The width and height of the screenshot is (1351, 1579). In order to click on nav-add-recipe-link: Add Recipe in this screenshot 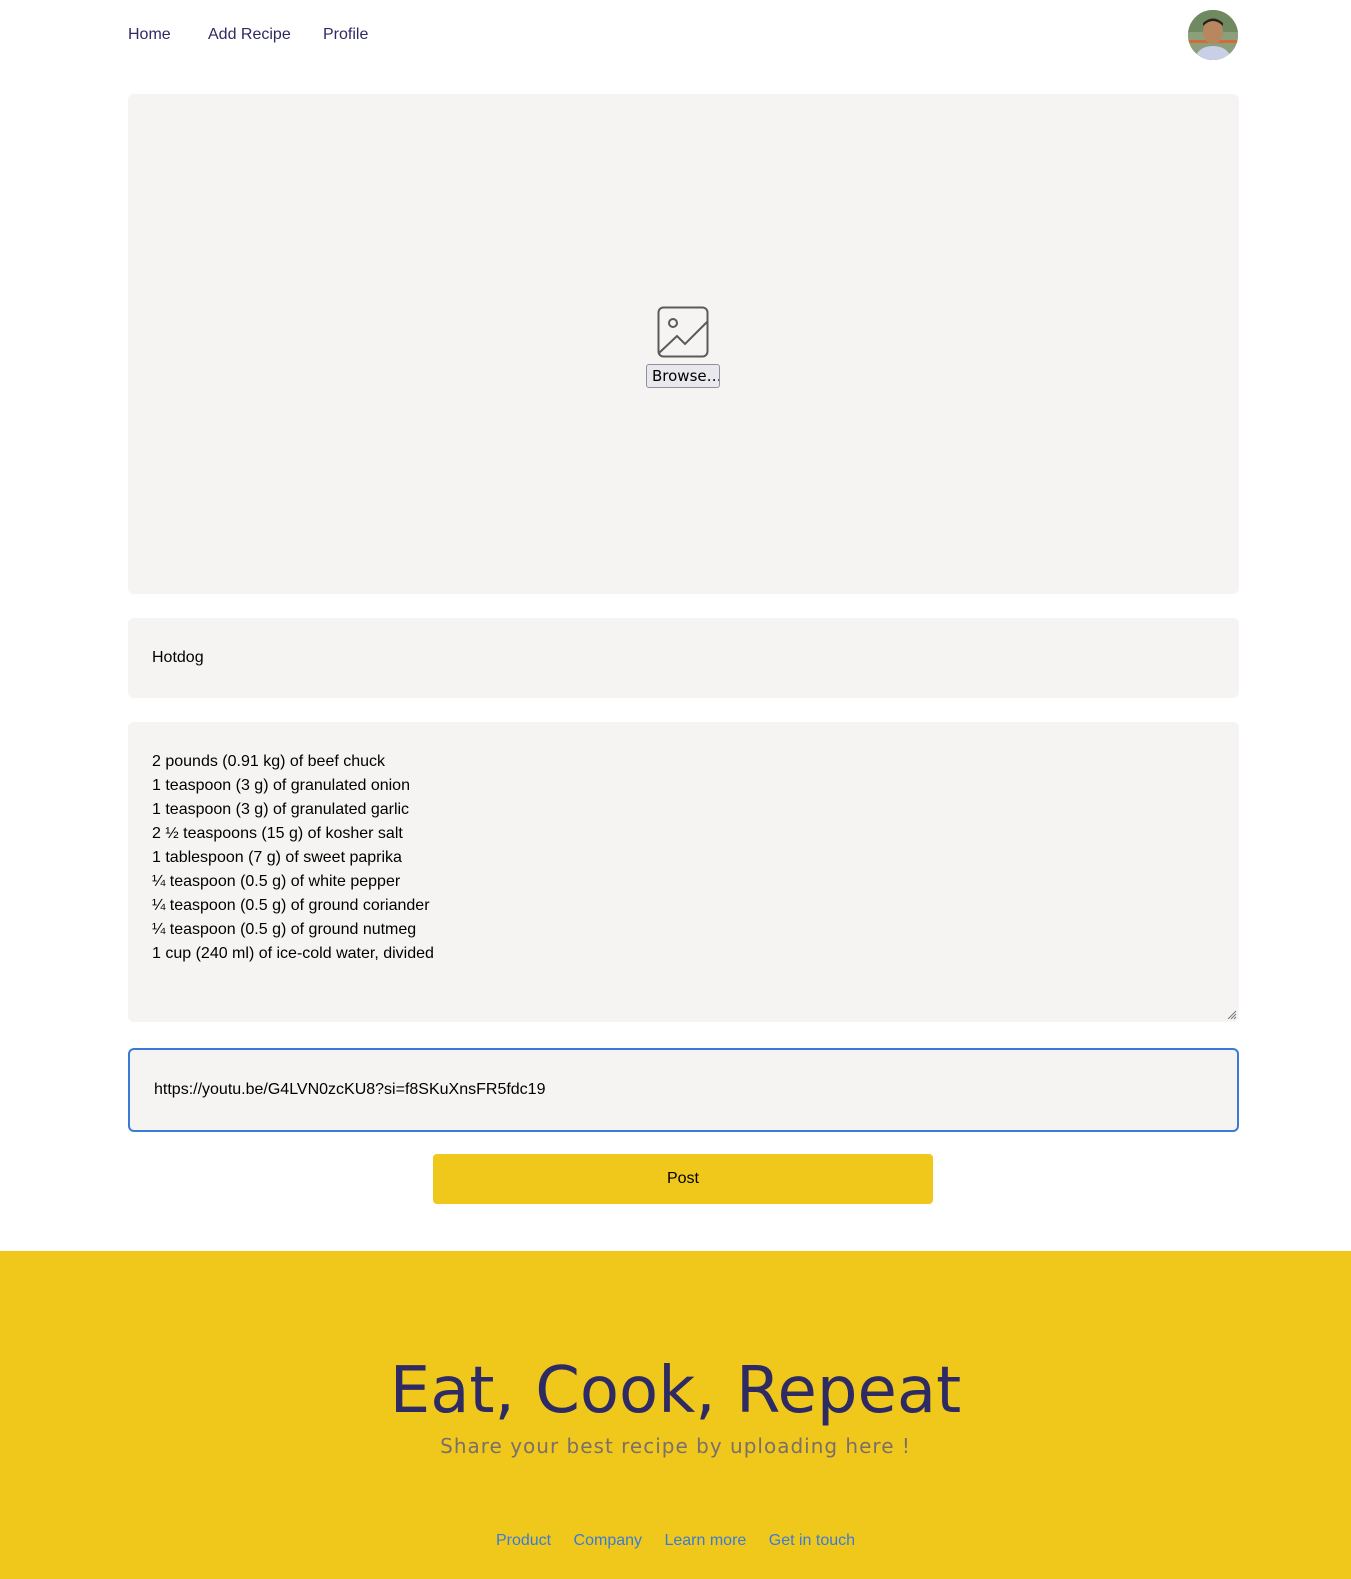, I will do `click(249, 35)`.